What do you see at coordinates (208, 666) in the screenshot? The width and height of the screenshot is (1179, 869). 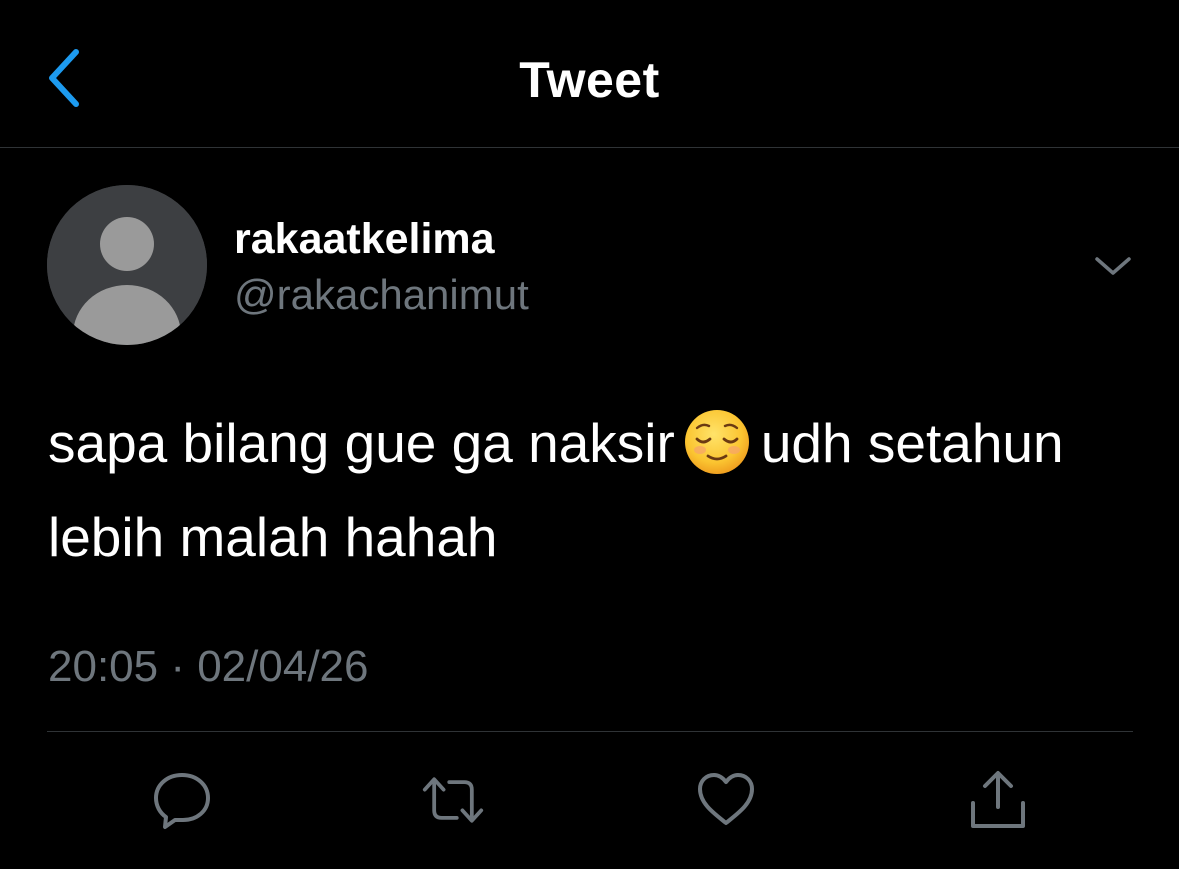 I see `tweet-timestamp: 20:05 · 02/04/26` at bounding box center [208, 666].